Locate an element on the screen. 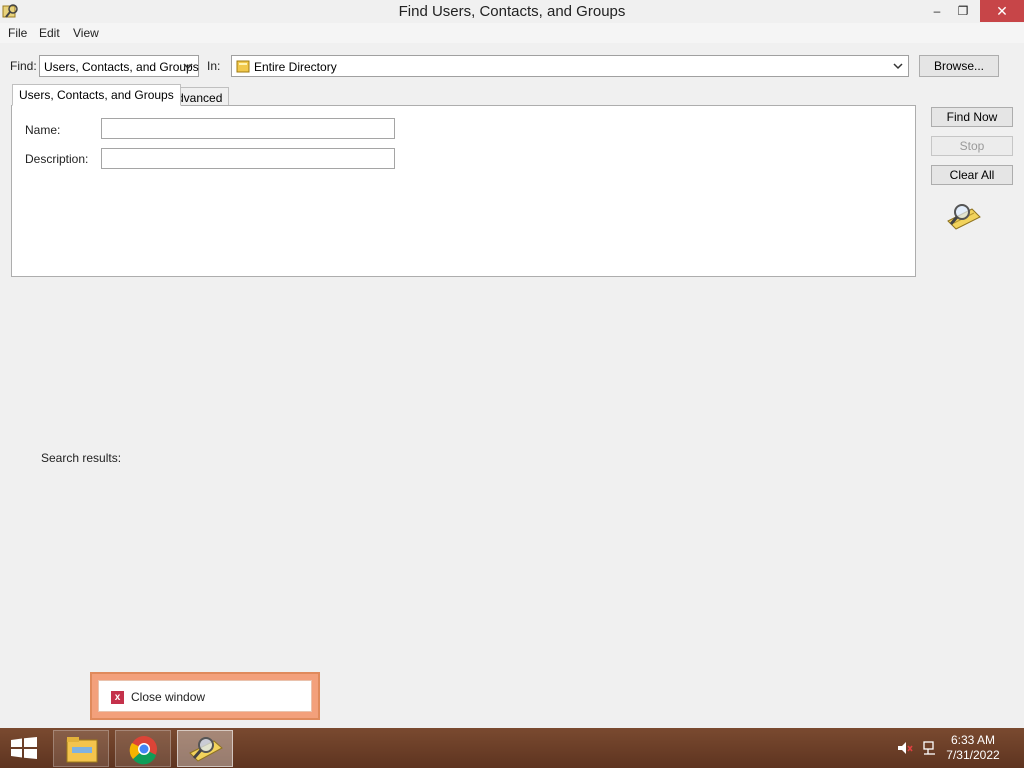  in-label: In: is located at coordinates (214, 66).